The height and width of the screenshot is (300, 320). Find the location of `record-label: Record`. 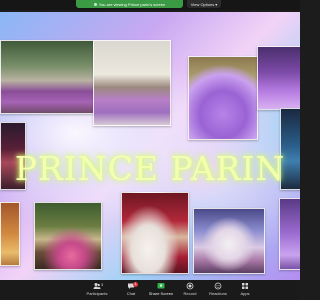

record-label: Record is located at coordinates (190, 293).